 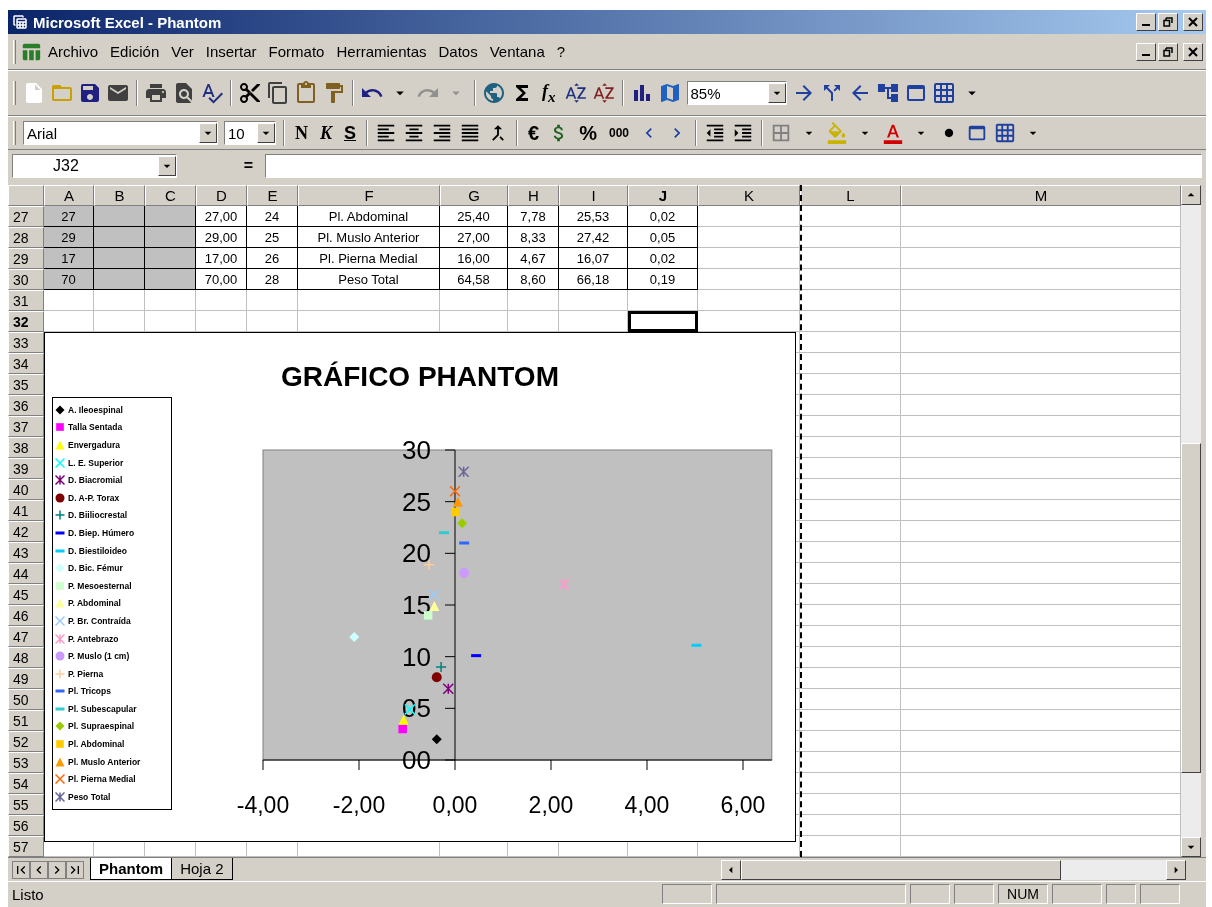 I want to click on row-header: 27, so click(x=26, y=216).